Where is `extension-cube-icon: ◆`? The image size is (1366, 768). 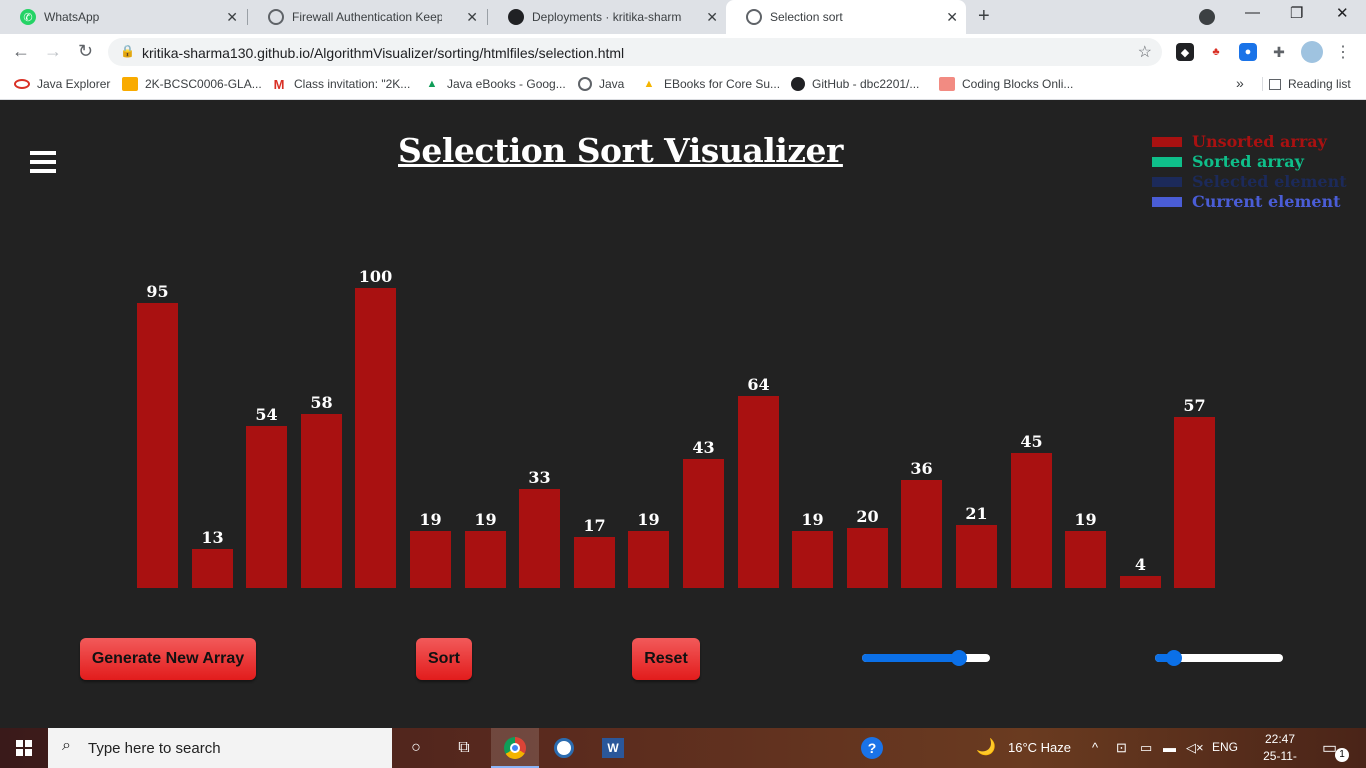 extension-cube-icon: ◆ is located at coordinates (1185, 52).